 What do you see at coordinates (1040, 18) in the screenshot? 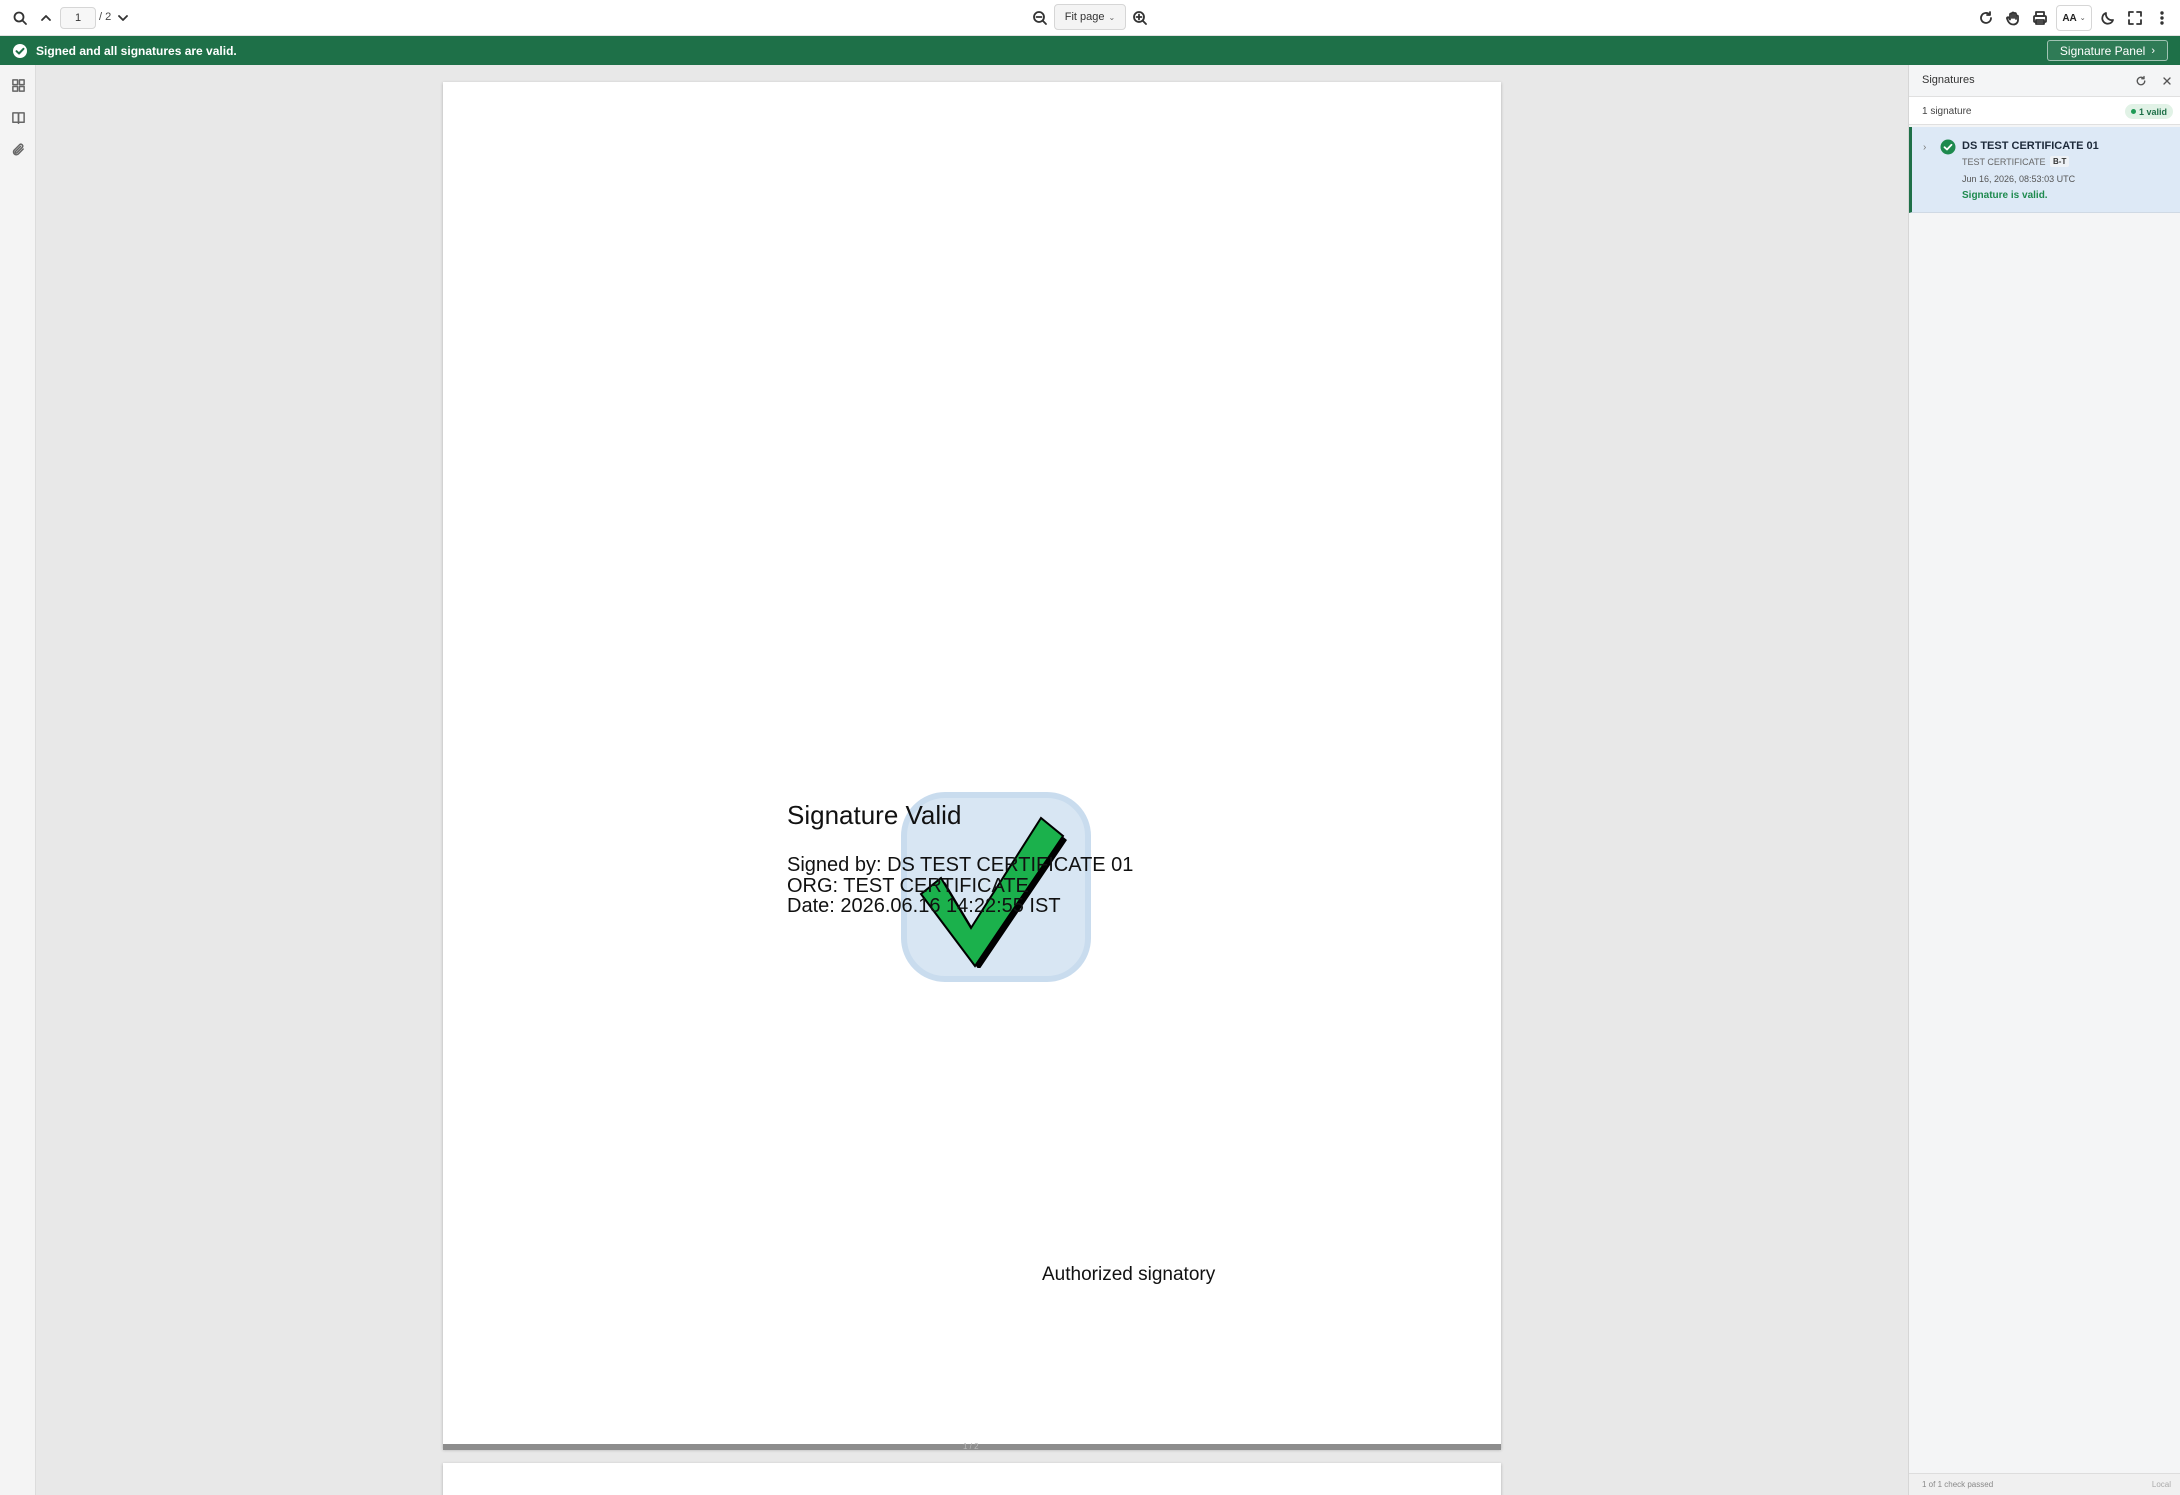
I see `zoom-out-icon` at bounding box center [1040, 18].